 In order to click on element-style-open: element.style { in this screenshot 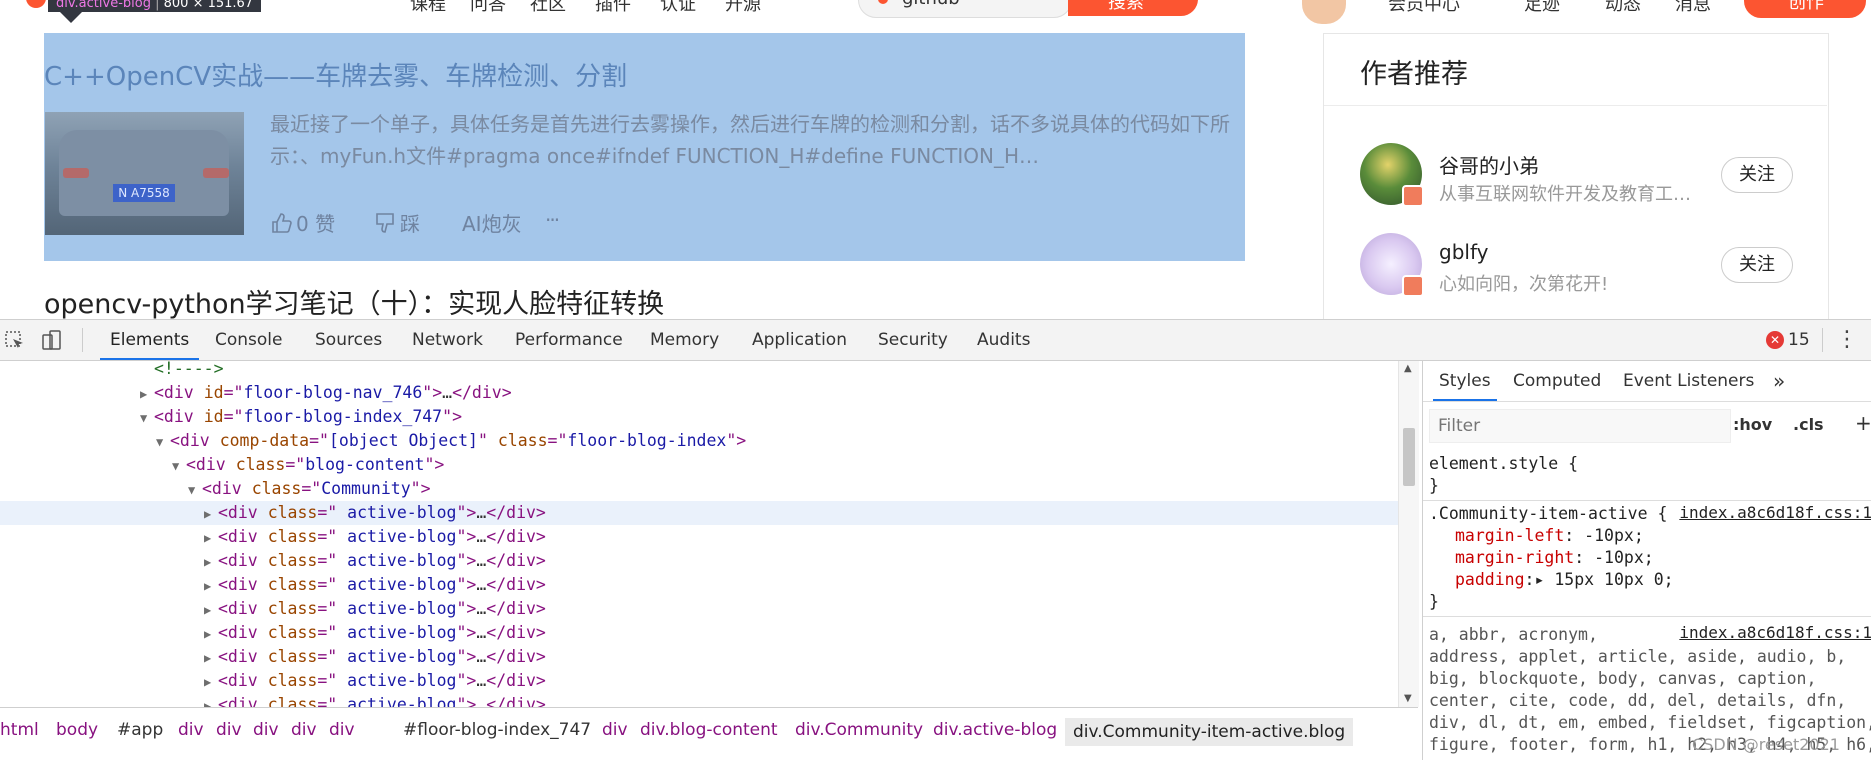, I will do `click(1503, 464)`.